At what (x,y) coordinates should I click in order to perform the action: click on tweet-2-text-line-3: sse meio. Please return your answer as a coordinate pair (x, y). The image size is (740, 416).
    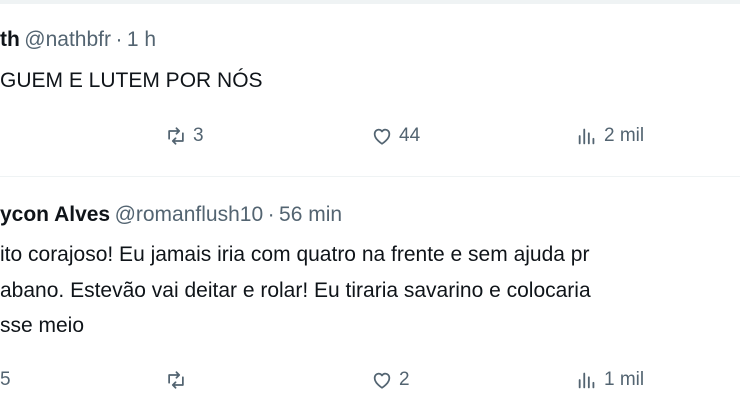
    Looking at the image, I should click on (42, 325).